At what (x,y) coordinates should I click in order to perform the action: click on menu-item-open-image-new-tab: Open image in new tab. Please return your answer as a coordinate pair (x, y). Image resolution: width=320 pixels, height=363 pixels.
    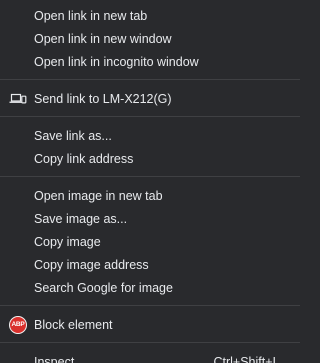
    Looking at the image, I should click on (150, 195).